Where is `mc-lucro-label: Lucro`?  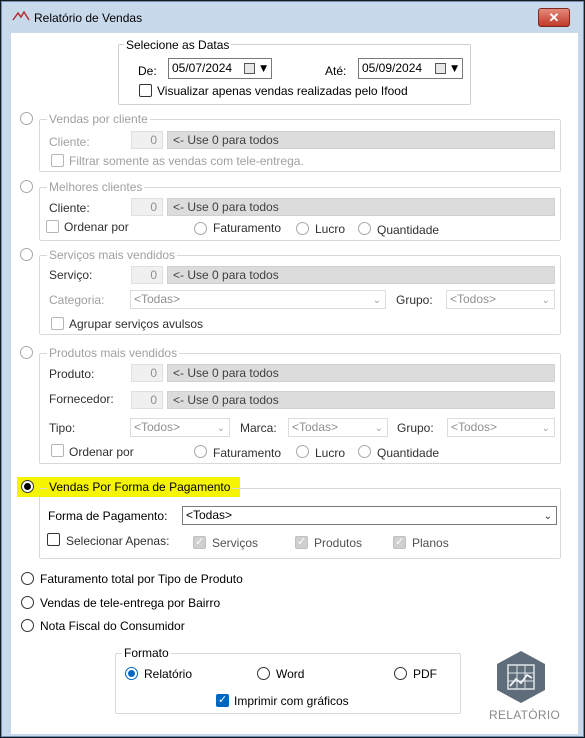 mc-lucro-label: Lucro is located at coordinates (330, 229).